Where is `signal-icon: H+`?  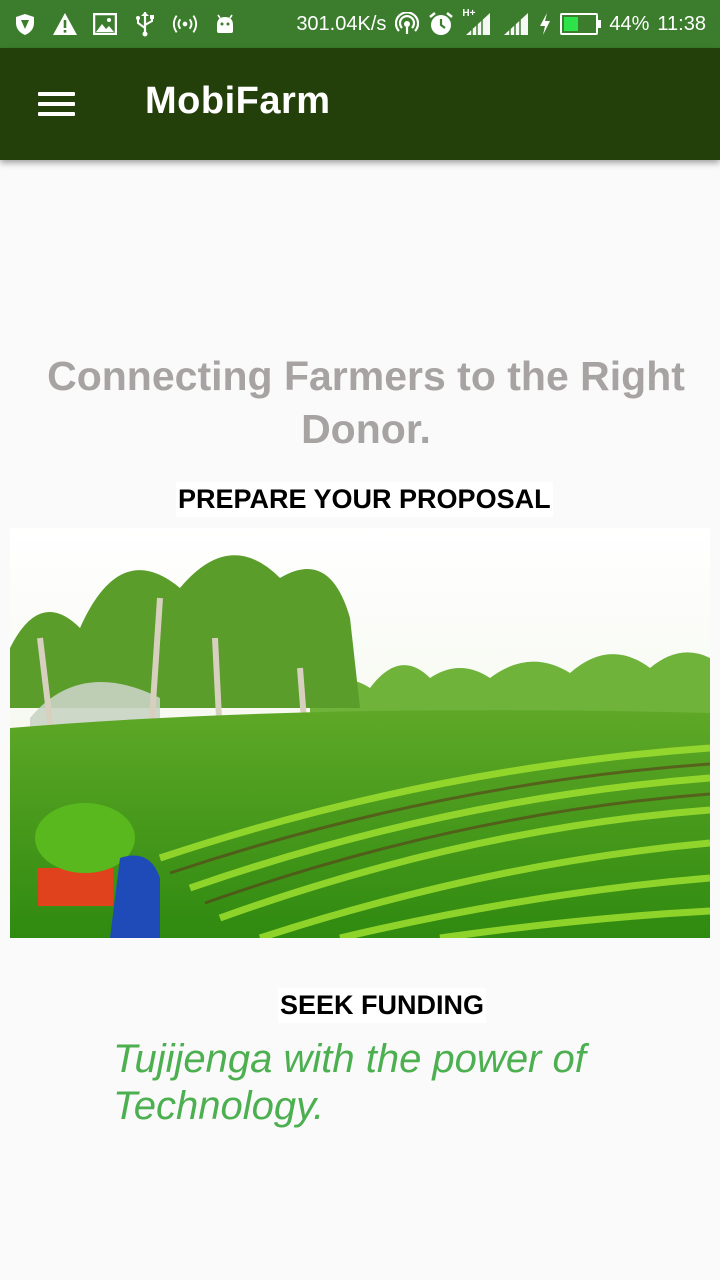 signal-icon: H+ is located at coordinates (477, 22).